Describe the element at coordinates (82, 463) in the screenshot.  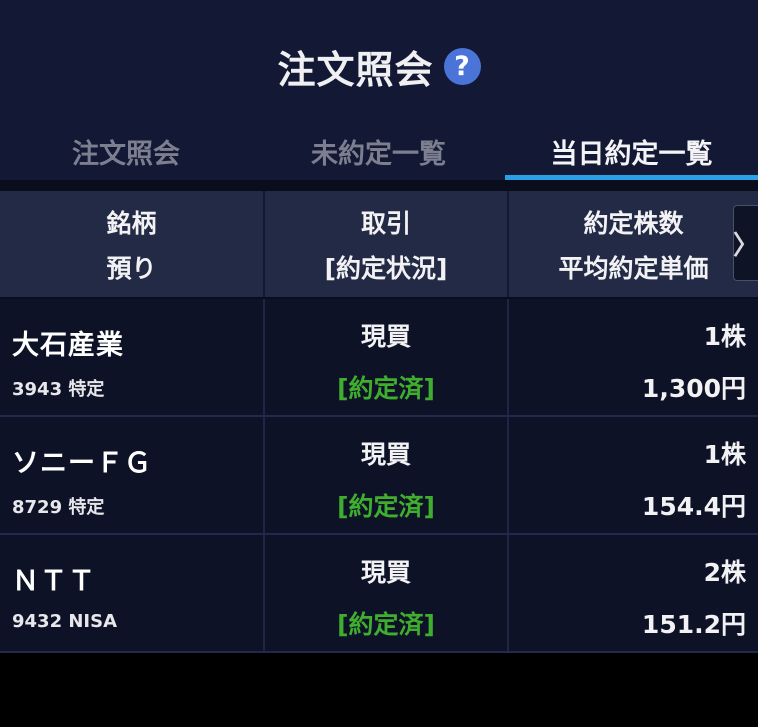
I see `stock-name: ソニーＦＧ` at that location.